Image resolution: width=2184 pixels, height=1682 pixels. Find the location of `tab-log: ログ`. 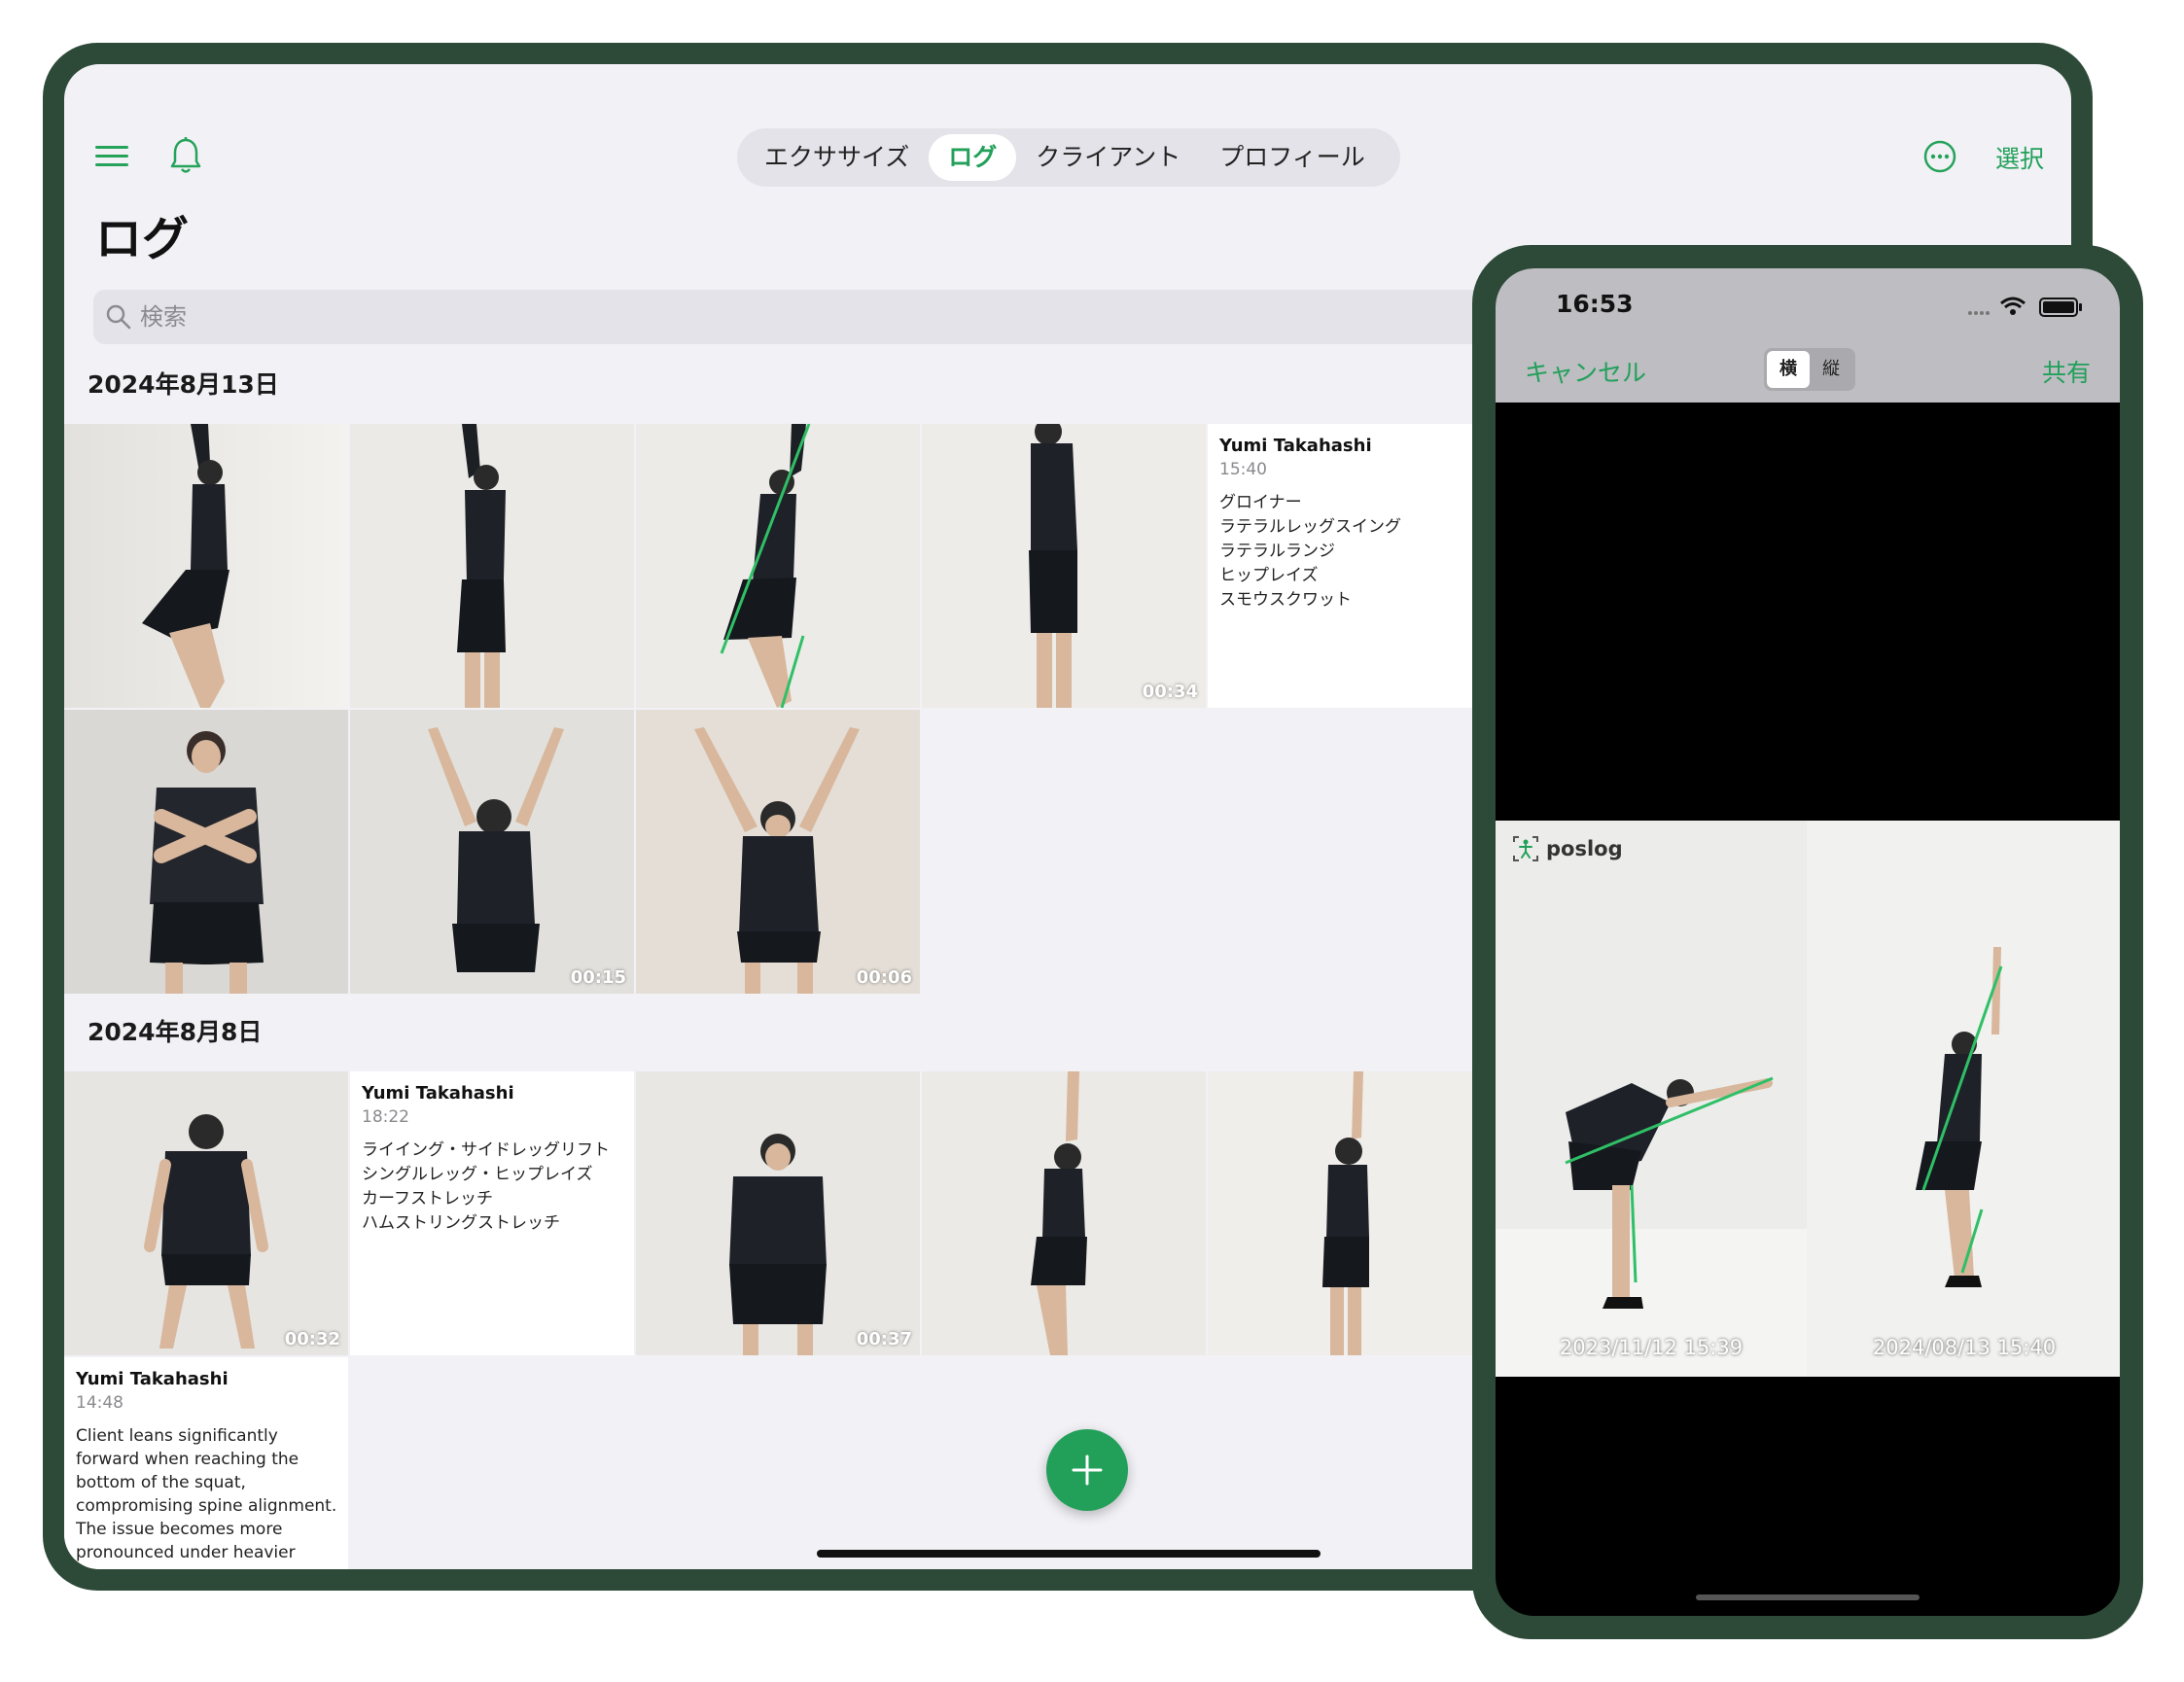

tab-log: ログ is located at coordinates (973, 157).